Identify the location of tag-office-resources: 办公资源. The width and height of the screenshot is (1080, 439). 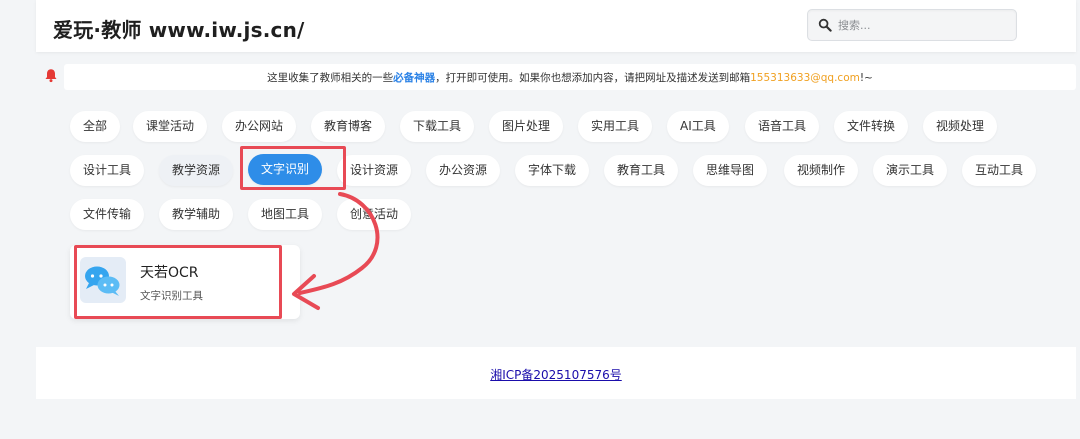
(463, 170).